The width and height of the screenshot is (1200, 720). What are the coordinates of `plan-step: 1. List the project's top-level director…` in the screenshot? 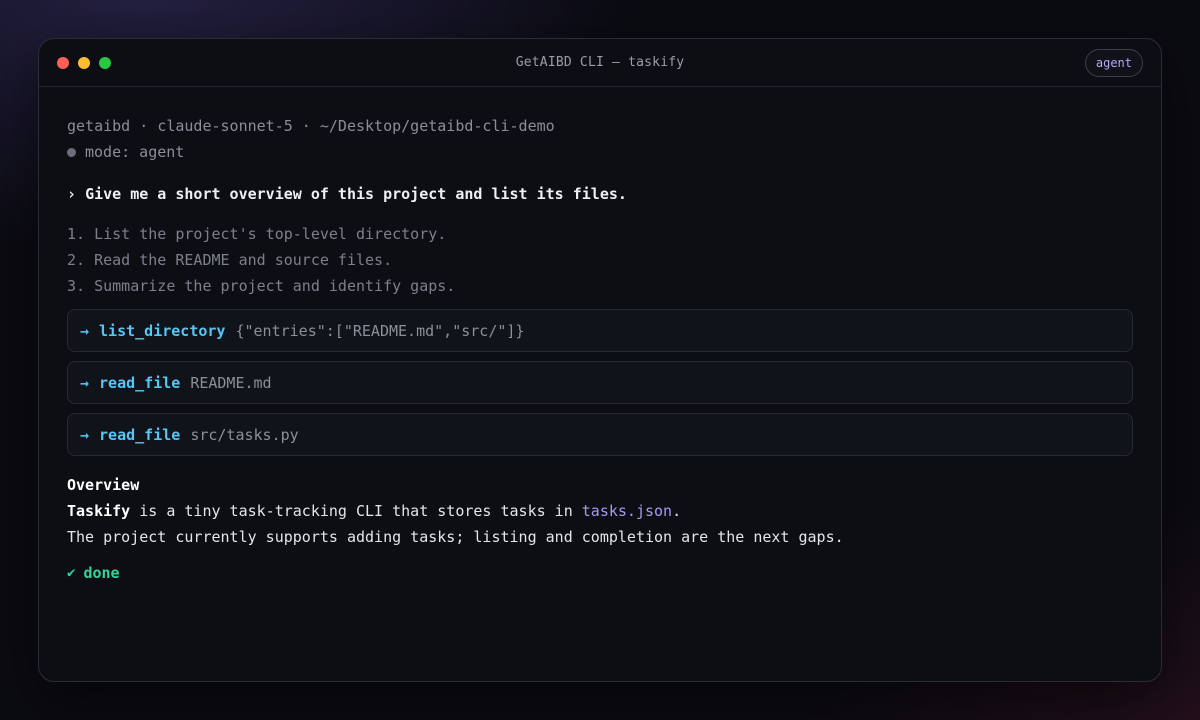 It's located at (257, 234).